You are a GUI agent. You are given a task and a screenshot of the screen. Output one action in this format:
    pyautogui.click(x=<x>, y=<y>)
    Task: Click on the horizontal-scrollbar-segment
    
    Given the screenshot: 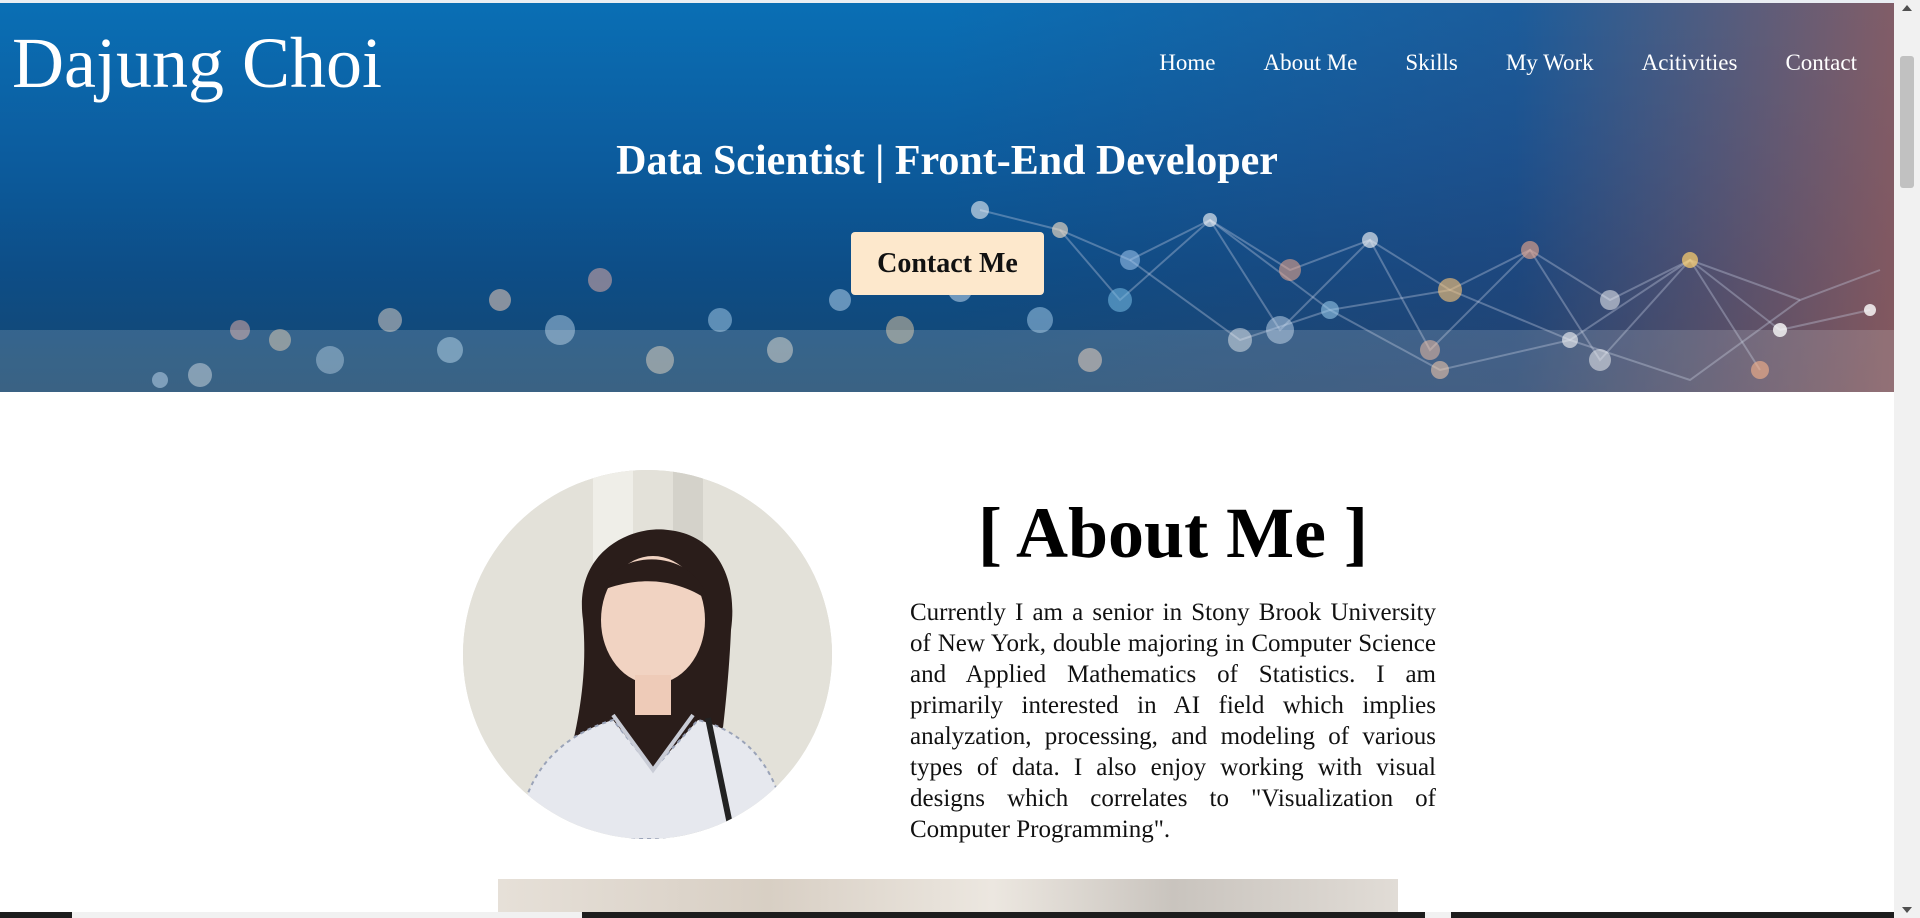 What is the action you would take?
    pyautogui.click(x=1438, y=915)
    